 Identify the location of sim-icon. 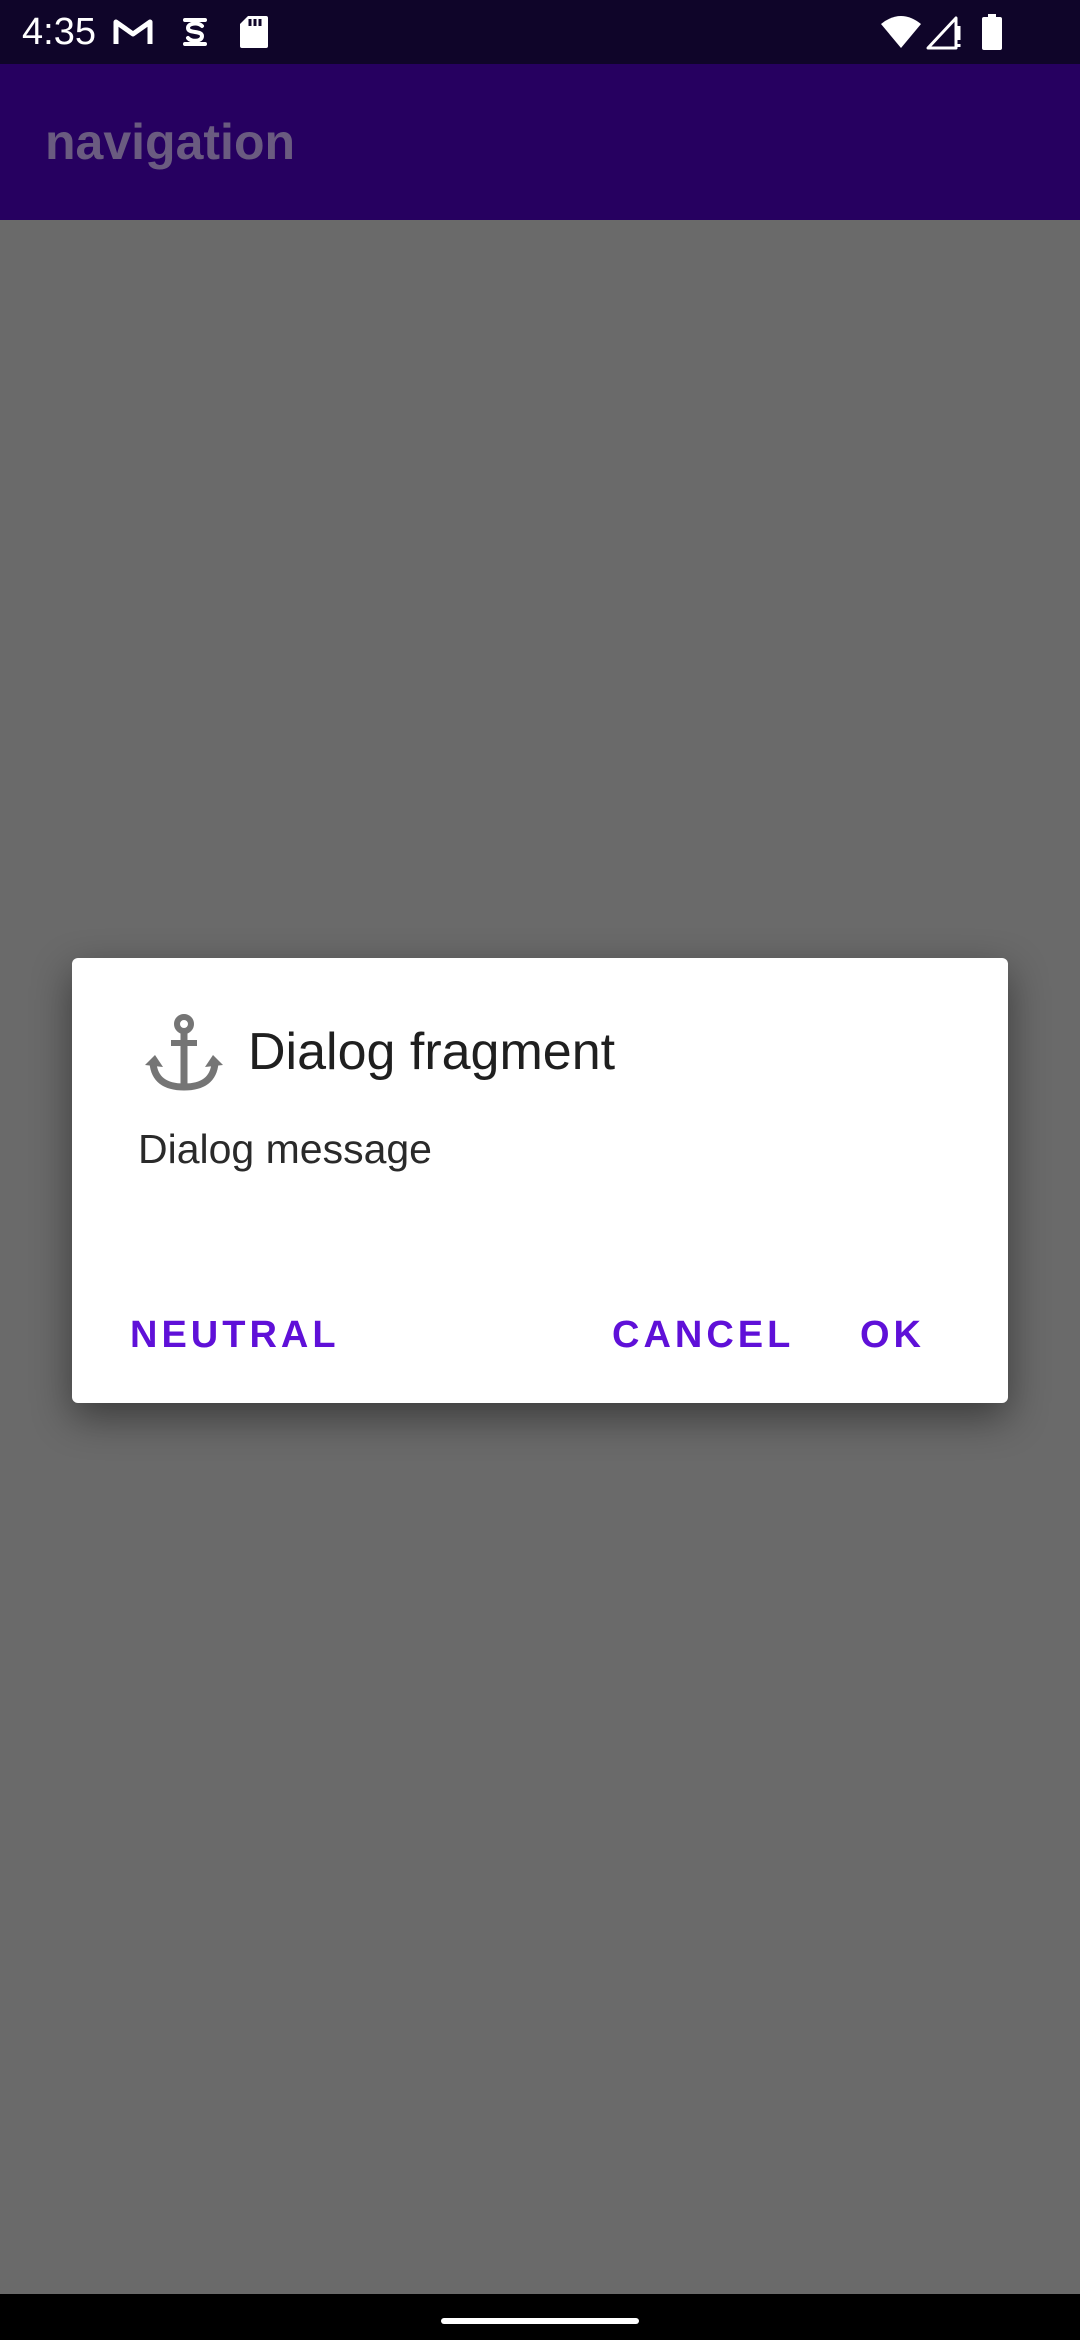
(195, 32).